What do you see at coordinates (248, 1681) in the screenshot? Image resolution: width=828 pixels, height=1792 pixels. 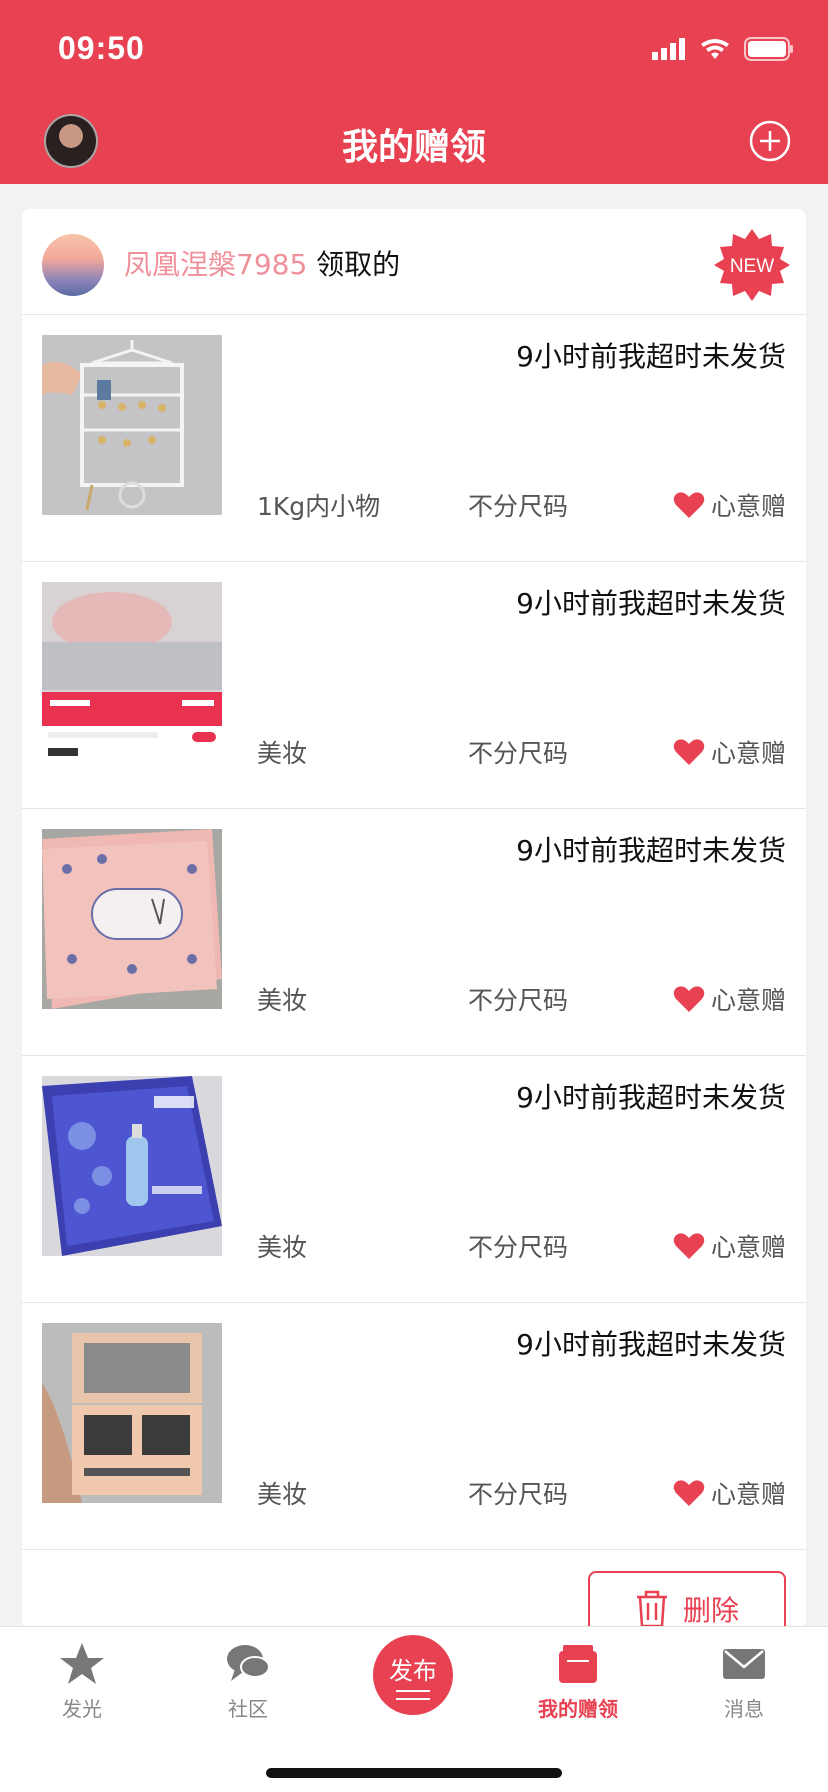 I see `tab-community: 社区` at bounding box center [248, 1681].